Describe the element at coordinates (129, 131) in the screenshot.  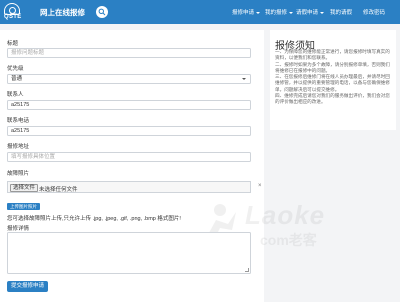
I see `phone-input: a25175` at that location.